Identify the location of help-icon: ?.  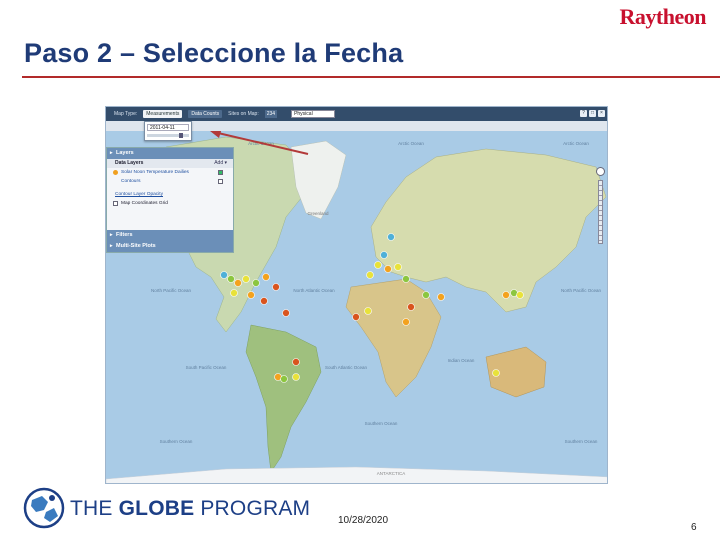
(583, 113).